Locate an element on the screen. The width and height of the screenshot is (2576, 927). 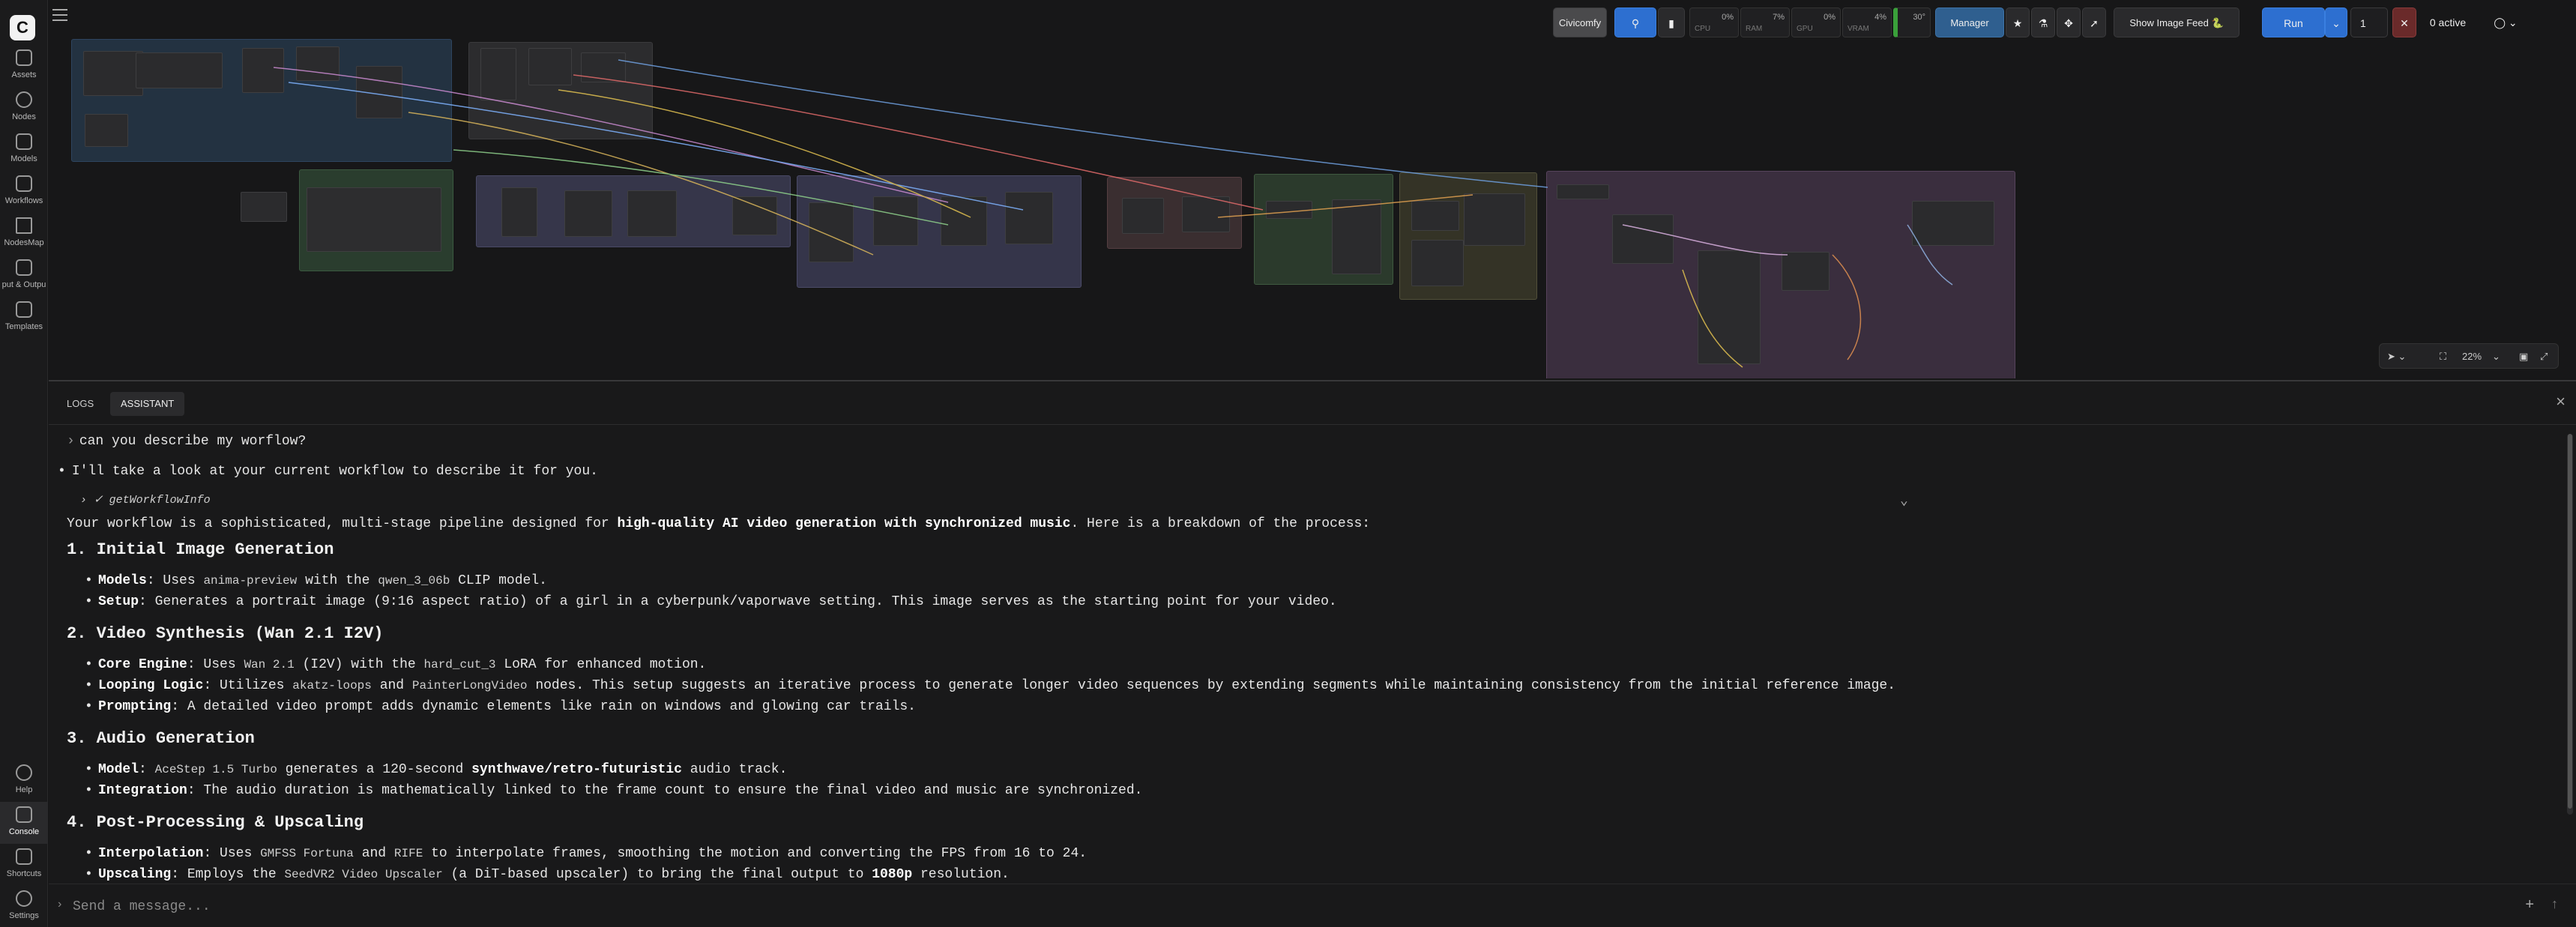
sidebar-item-help: Help is located at coordinates (24, 779).